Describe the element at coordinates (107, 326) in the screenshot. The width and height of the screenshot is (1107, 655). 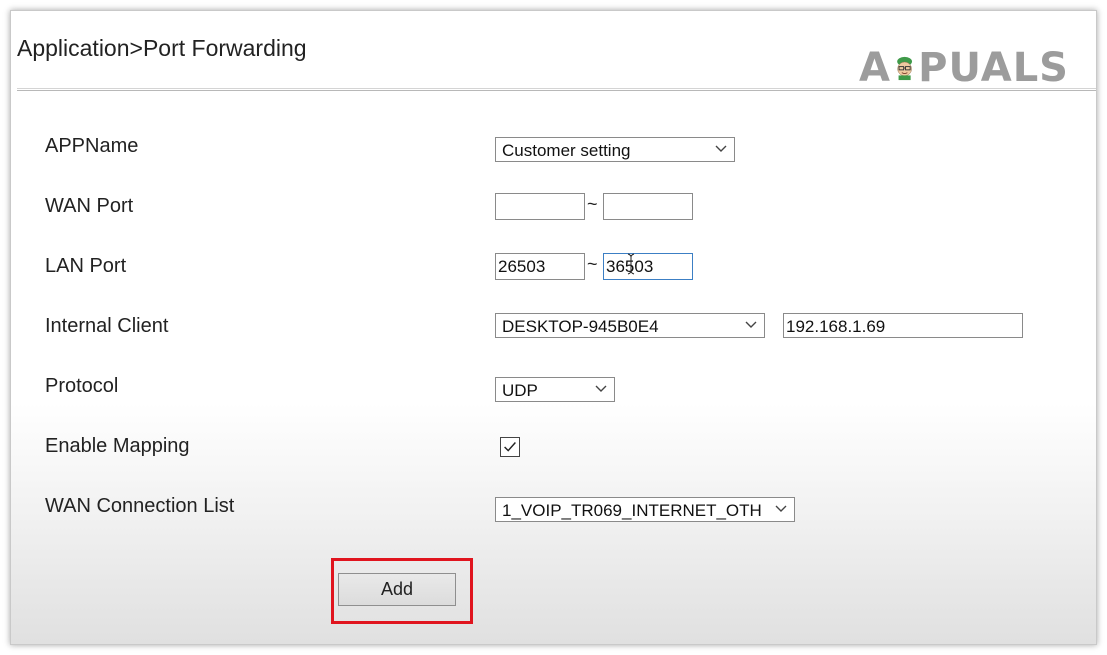
I see `internal-client-label: Internal Client` at that location.